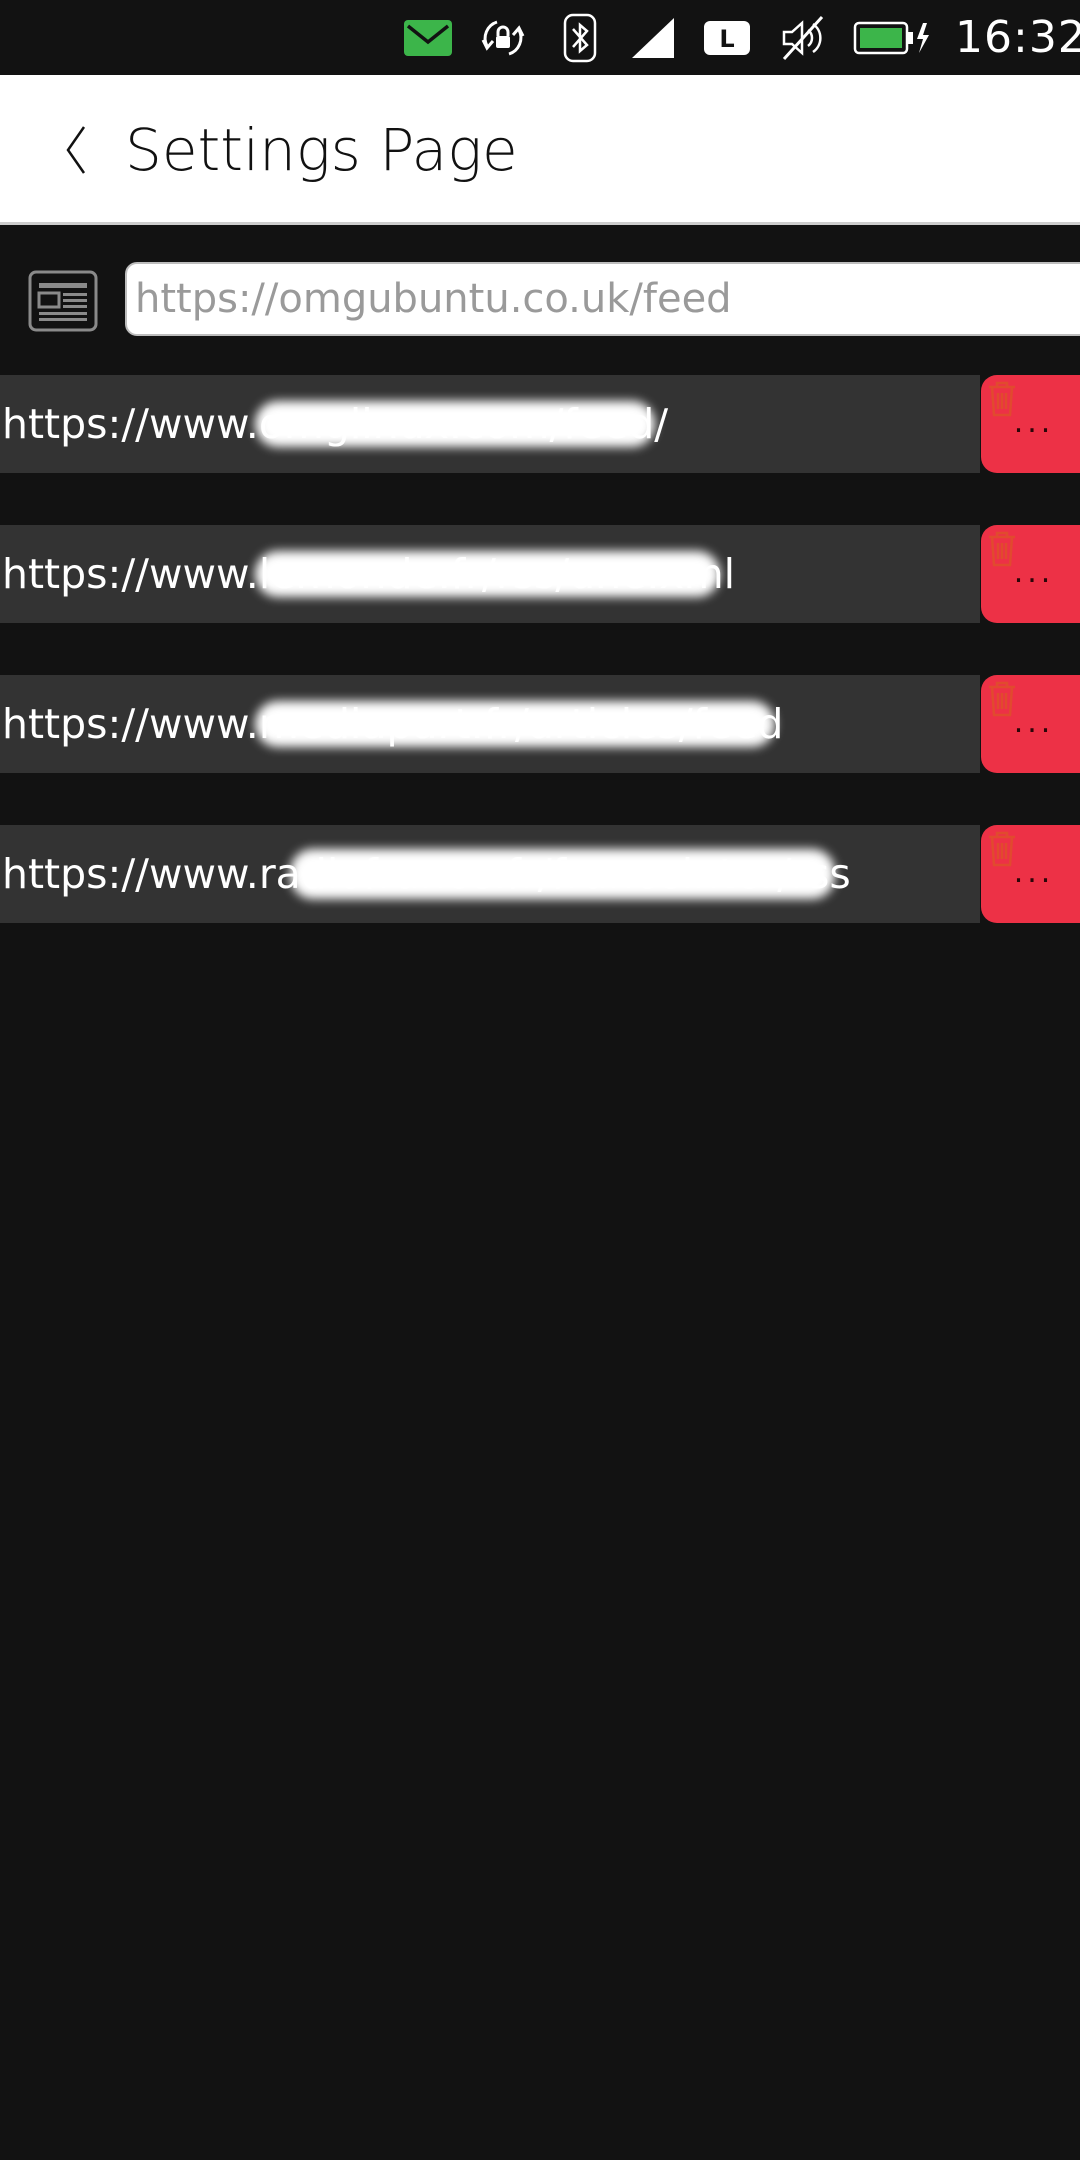 The height and width of the screenshot is (2160, 1080). Describe the element at coordinates (321, 150) in the screenshot. I see `page-title: Settings Page` at that location.